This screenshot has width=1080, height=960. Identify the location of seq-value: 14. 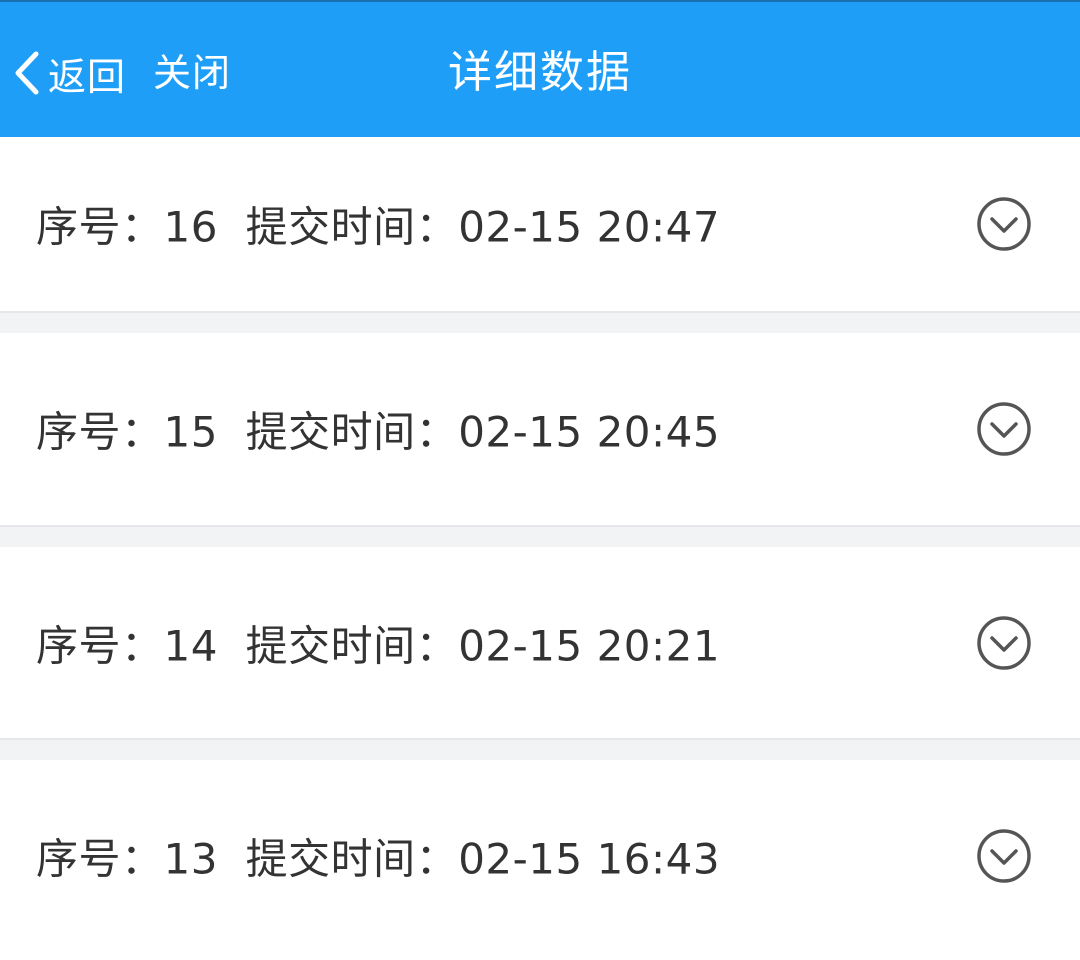
(190, 645).